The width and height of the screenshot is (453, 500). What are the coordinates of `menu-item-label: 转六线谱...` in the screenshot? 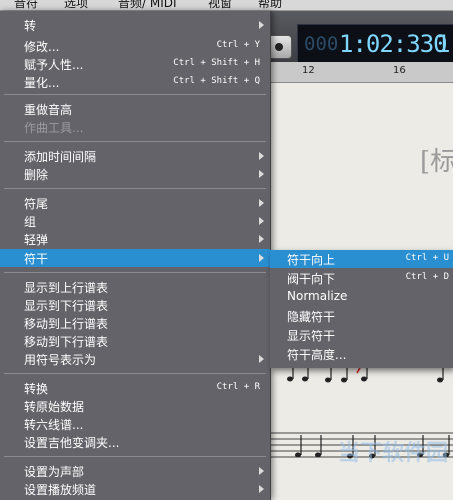 It's located at (54, 425).